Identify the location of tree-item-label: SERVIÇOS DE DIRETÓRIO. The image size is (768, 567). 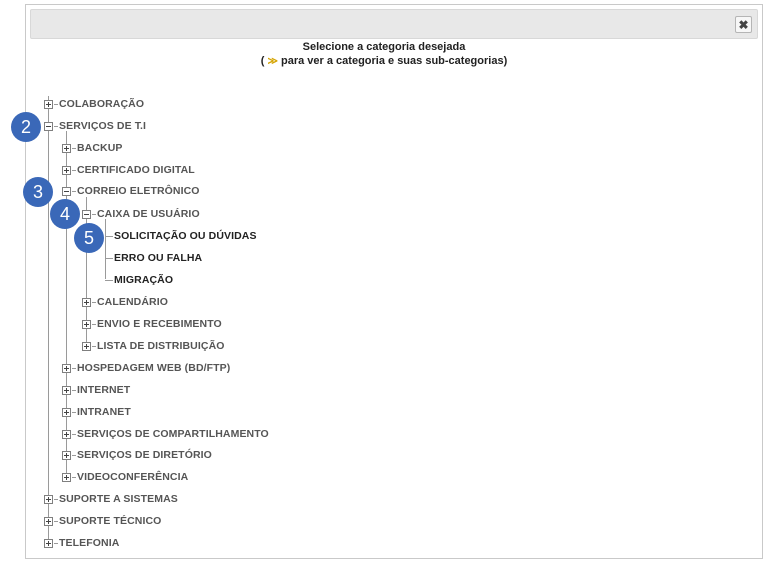
(144, 455).